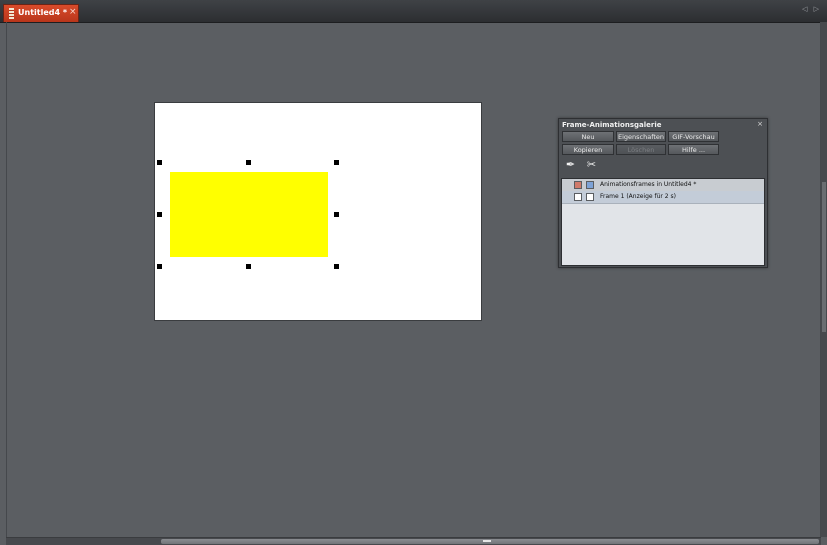  I want to click on new-frame-icon: ✒, so click(570, 164).